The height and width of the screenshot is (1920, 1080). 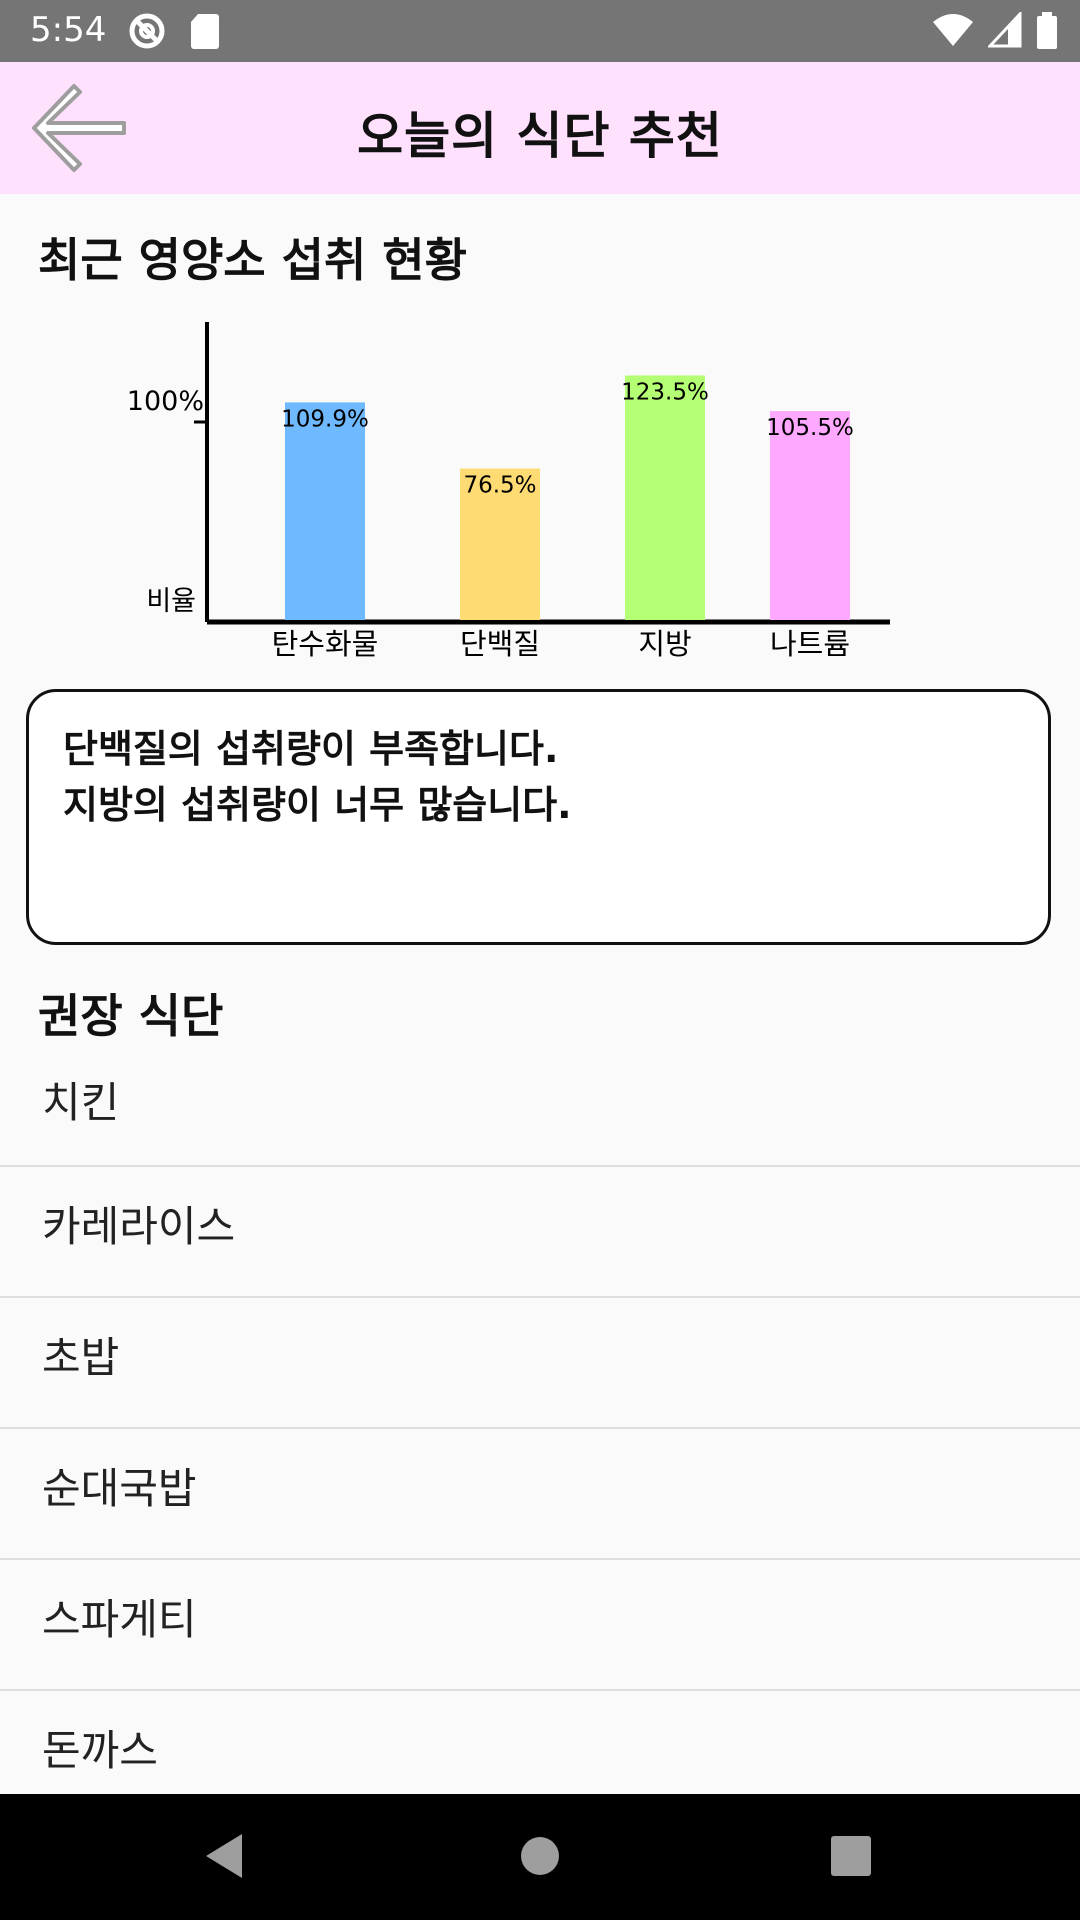 I want to click on nutrition-advice-box: 단백질의 섭취량이 부족합니다. 지방의 섭취량이 너무 많습니다., so click(x=538, y=817).